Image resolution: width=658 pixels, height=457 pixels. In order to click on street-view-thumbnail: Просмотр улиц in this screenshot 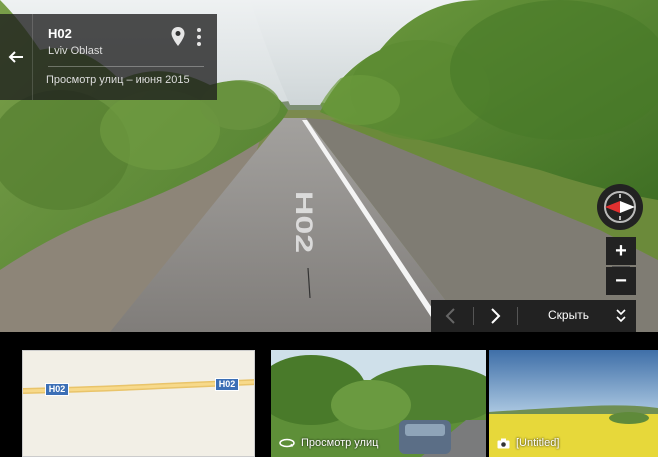, I will do `click(378, 403)`.